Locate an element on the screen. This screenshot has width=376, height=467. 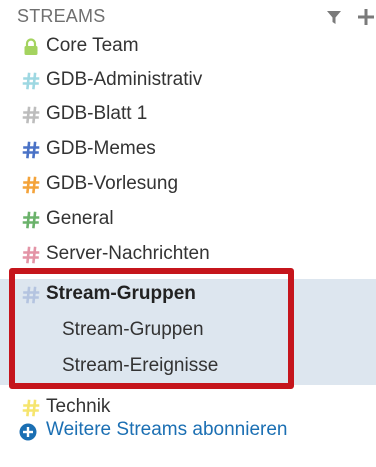
stream-item-stream-gruppen: Stream-Gruppen is located at coordinates (188, 296).